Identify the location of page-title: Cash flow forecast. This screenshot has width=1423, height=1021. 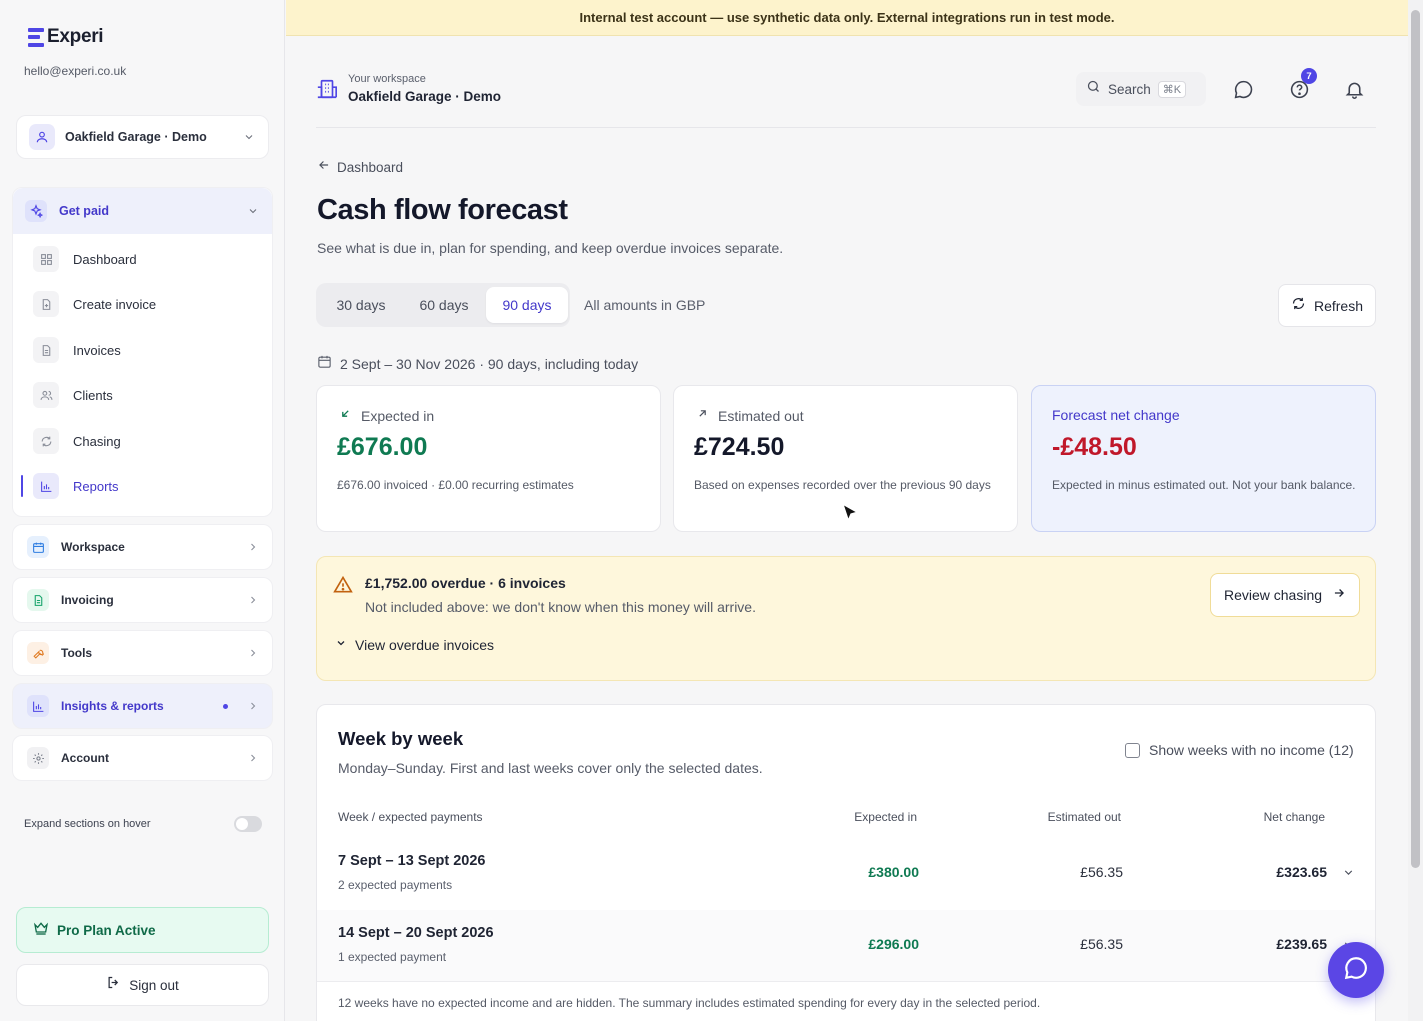
(442, 210).